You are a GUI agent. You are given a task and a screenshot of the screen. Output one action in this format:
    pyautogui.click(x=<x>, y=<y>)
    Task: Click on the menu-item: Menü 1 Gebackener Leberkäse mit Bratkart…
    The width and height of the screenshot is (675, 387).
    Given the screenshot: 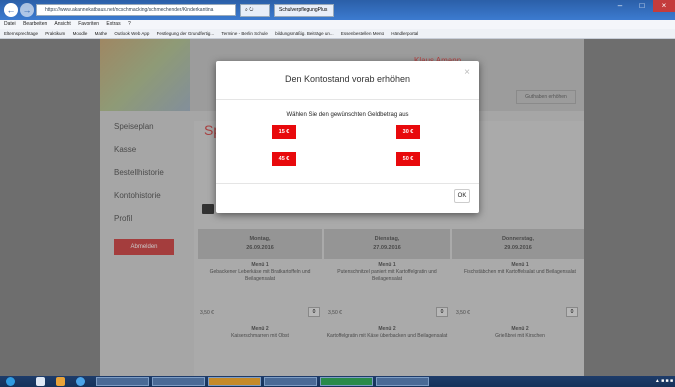 What is the action you would take?
    pyautogui.click(x=260, y=272)
    